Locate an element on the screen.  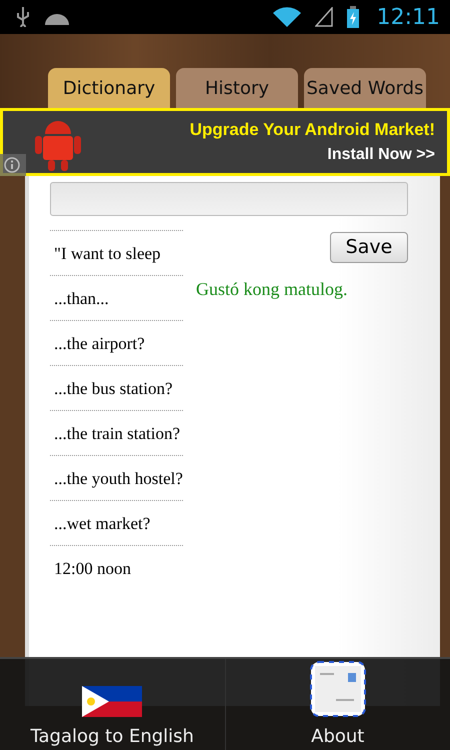
battery-icon is located at coordinates (352, 17).